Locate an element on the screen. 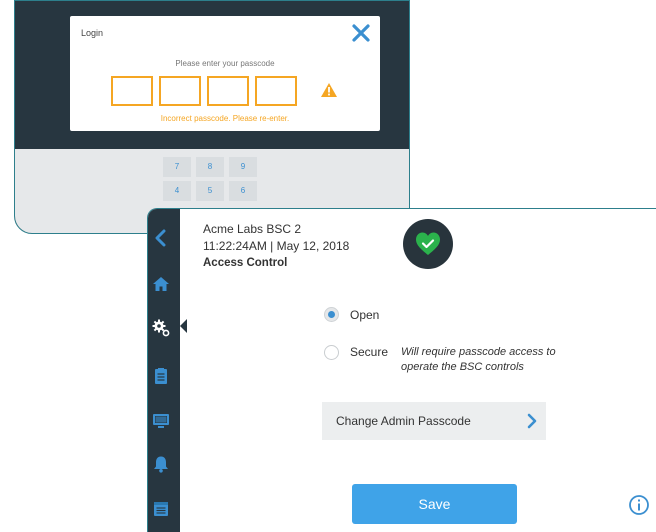 The width and height of the screenshot is (656, 532). datetime: 11:22:24AM | May 12, 2018 is located at coordinates (276, 246).